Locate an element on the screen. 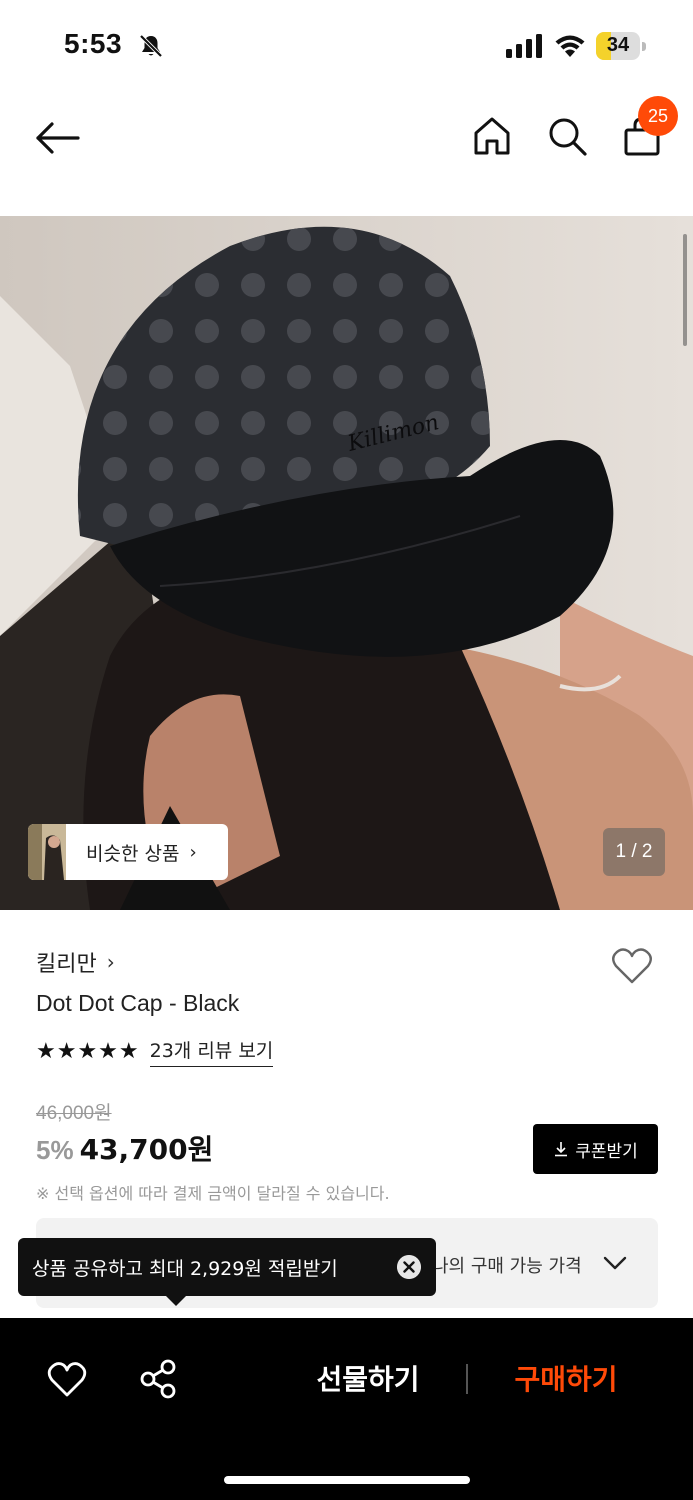 Image resolution: width=693 pixels, height=1500 pixels. product-title: Dot Dot Cap - Black is located at coordinates (138, 1003).